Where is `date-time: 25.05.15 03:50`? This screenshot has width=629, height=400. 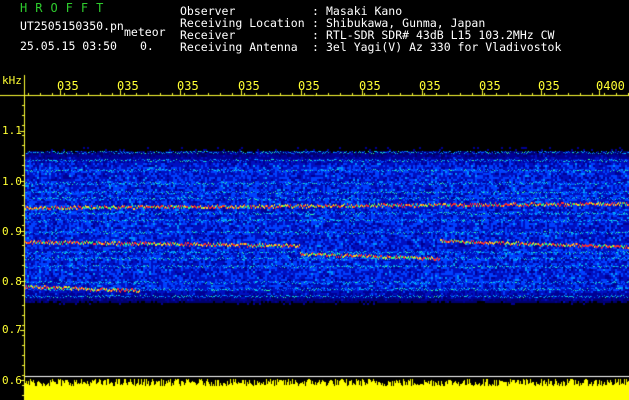 date-time: 25.05.15 03:50 is located at coordinates (68, 46).